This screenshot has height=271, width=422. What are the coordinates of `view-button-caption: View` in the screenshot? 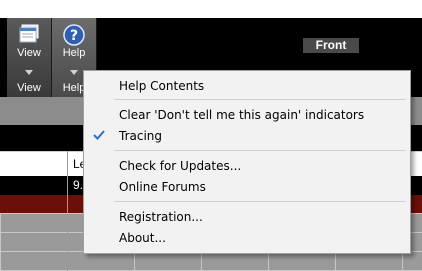 It's located at (29, 88).